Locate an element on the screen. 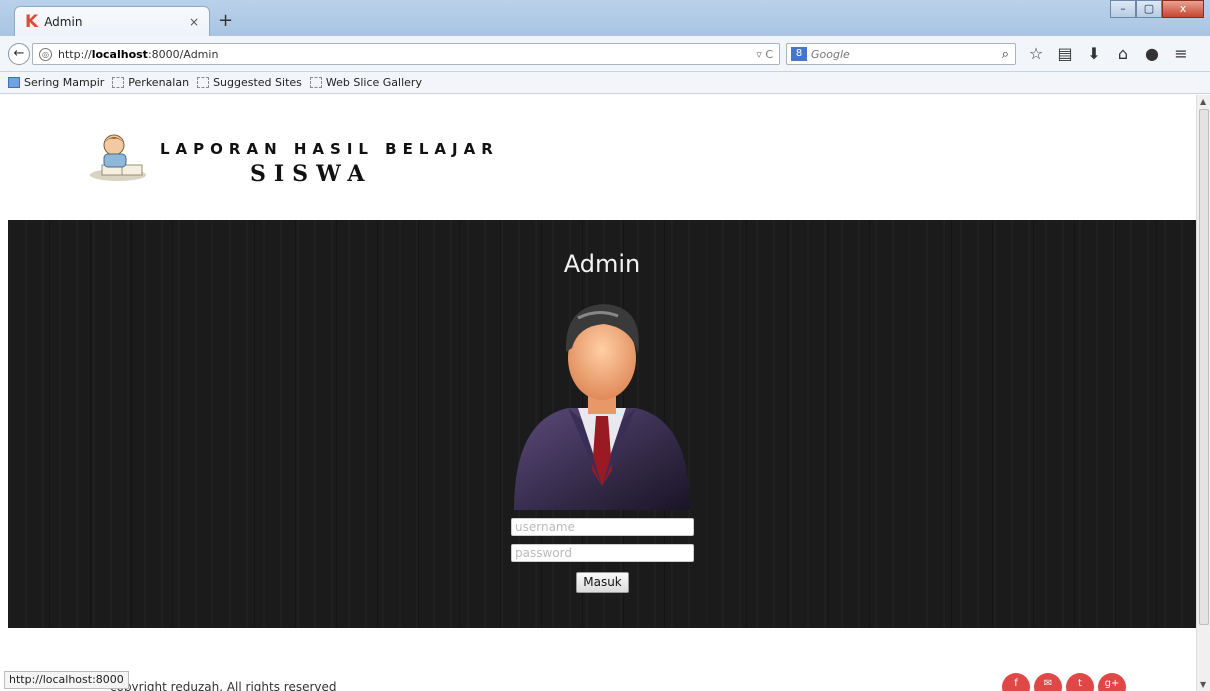 This screenshot has height=691, width=1210. scroll-up-icon: ▲ is located at coordinates (1203, 101).